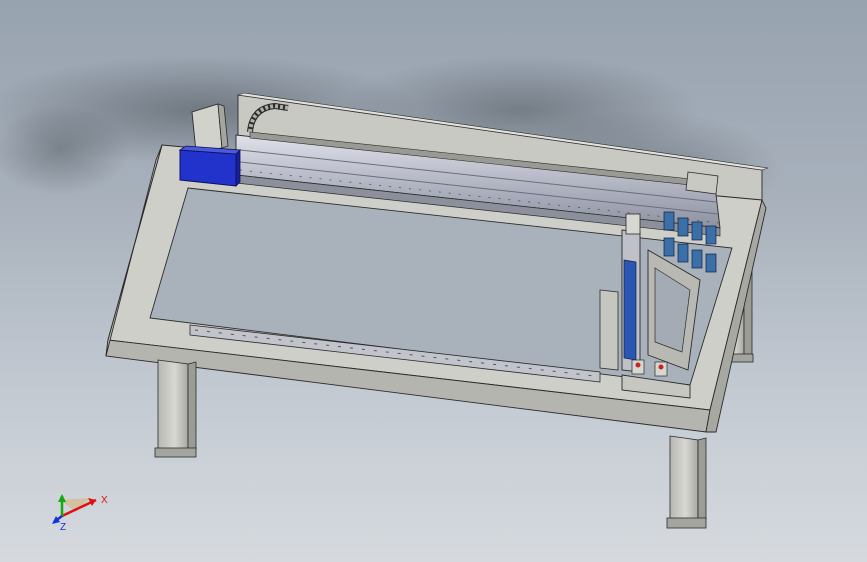 The width and height of the screenshot is (867, 562). What do you see at coordinates (80, 513) in the screenshot?
I see `orientation-triad: X Z` at bounding box center [80, 513].